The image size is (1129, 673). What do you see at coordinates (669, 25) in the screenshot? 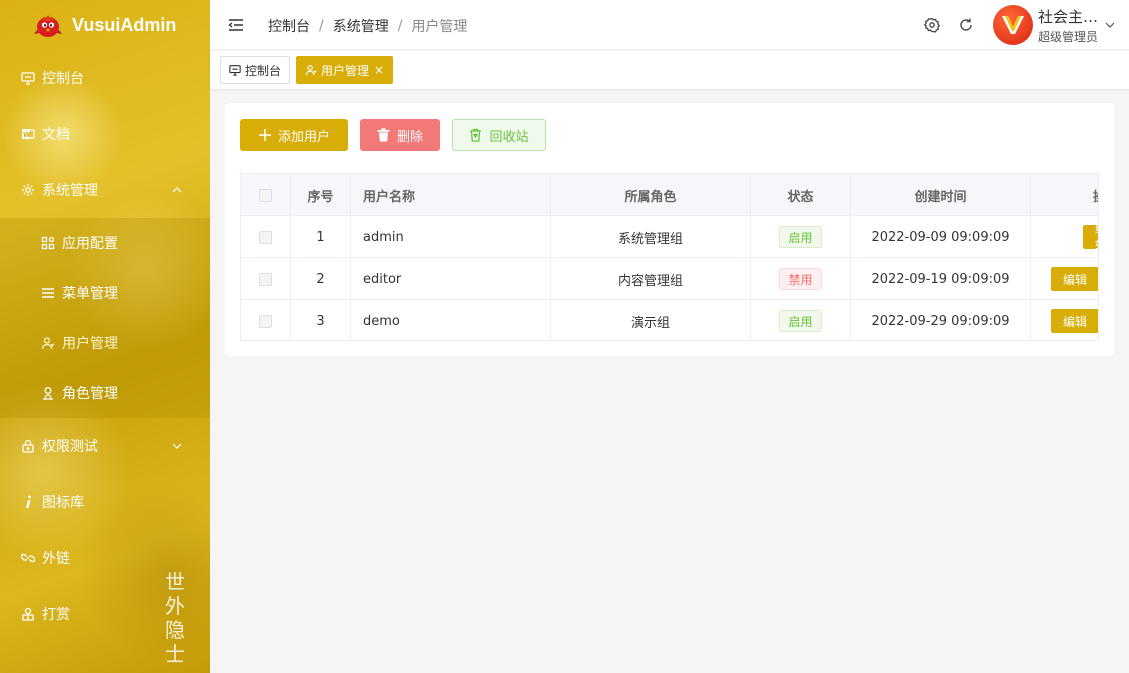
I see `top-header: 控制台 / 系统管理 / 用户管理 社会主… 超级管理员` at bounding box center [669, 25].